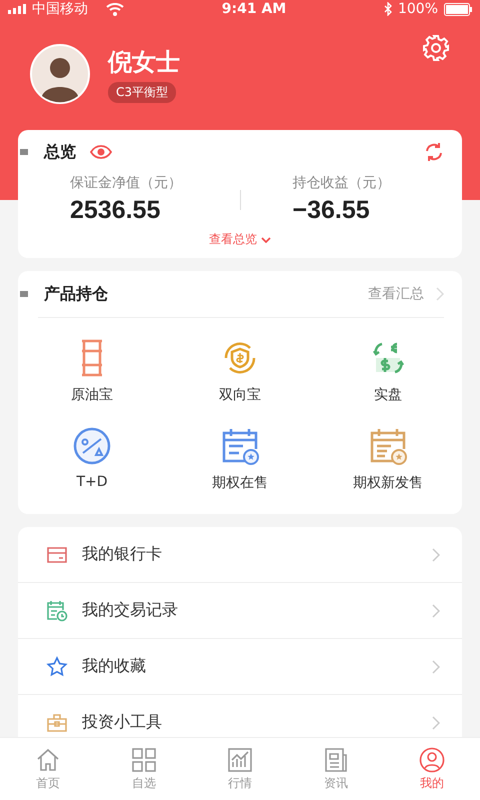 This screenshot has width=480, height=800. Describe the element at coordinates (342, 183) in the screenshot. I see `stat-label: 持仓收益（元）` at that location.